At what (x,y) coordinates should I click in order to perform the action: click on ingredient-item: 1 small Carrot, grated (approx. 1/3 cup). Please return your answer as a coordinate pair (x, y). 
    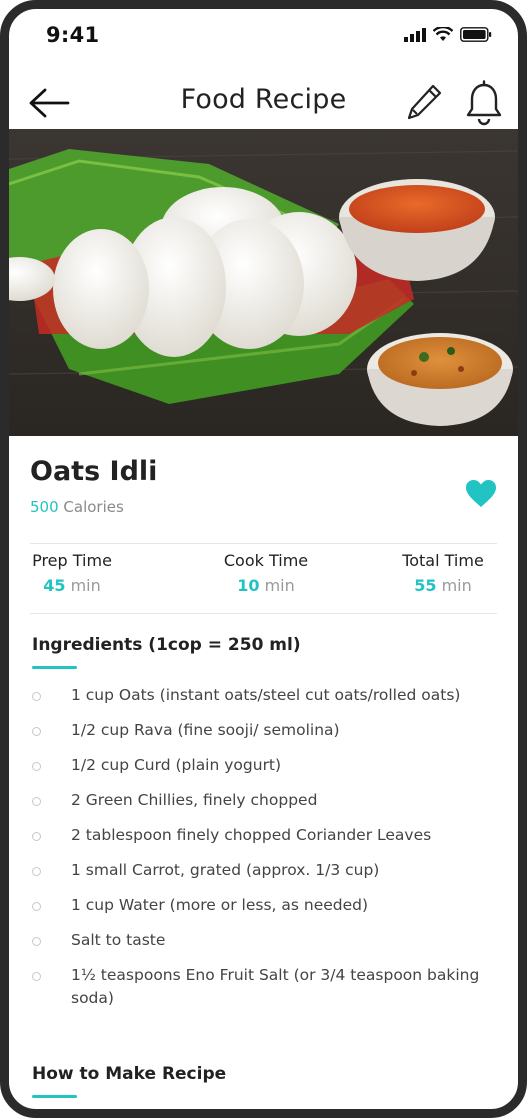
    Looking at the image, I should click on (262, 870).